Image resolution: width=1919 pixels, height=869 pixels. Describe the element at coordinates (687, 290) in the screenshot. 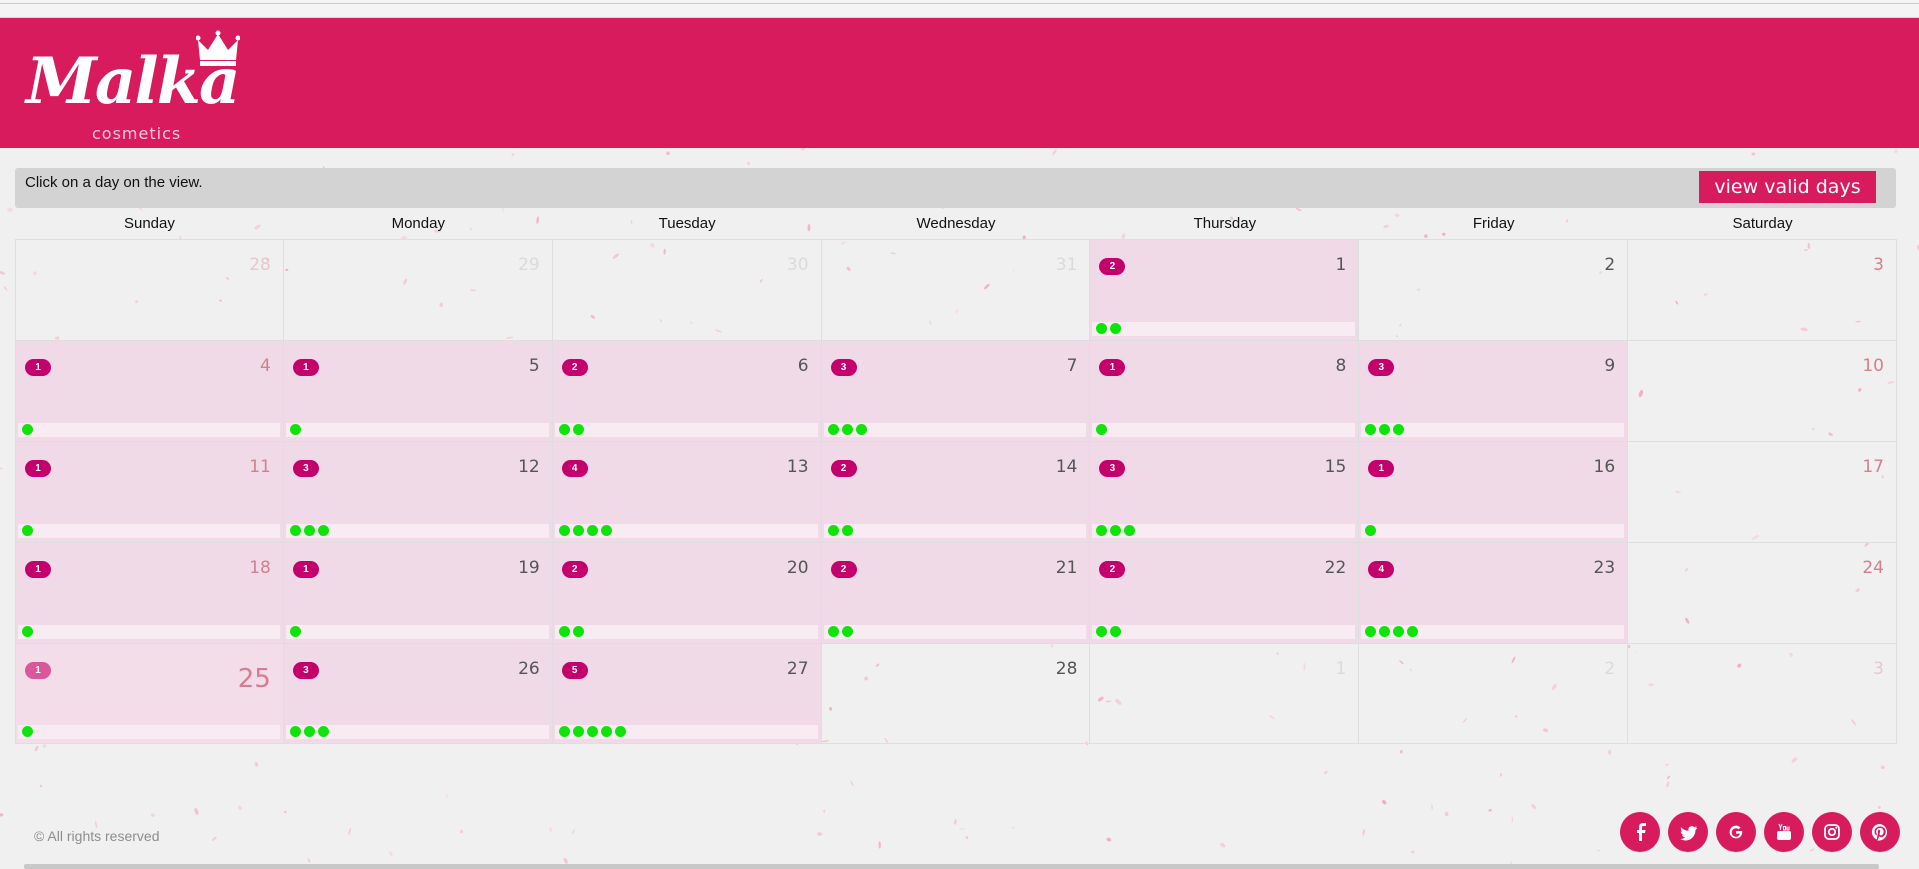

I see `calendar-day-cell: 30` at that location.